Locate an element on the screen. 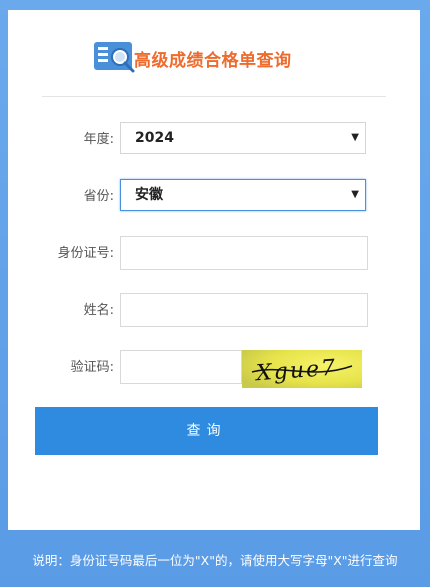 The width and height of the screenshot is (430, 587). province-label: 省份: is located at coordinates (98, 196).